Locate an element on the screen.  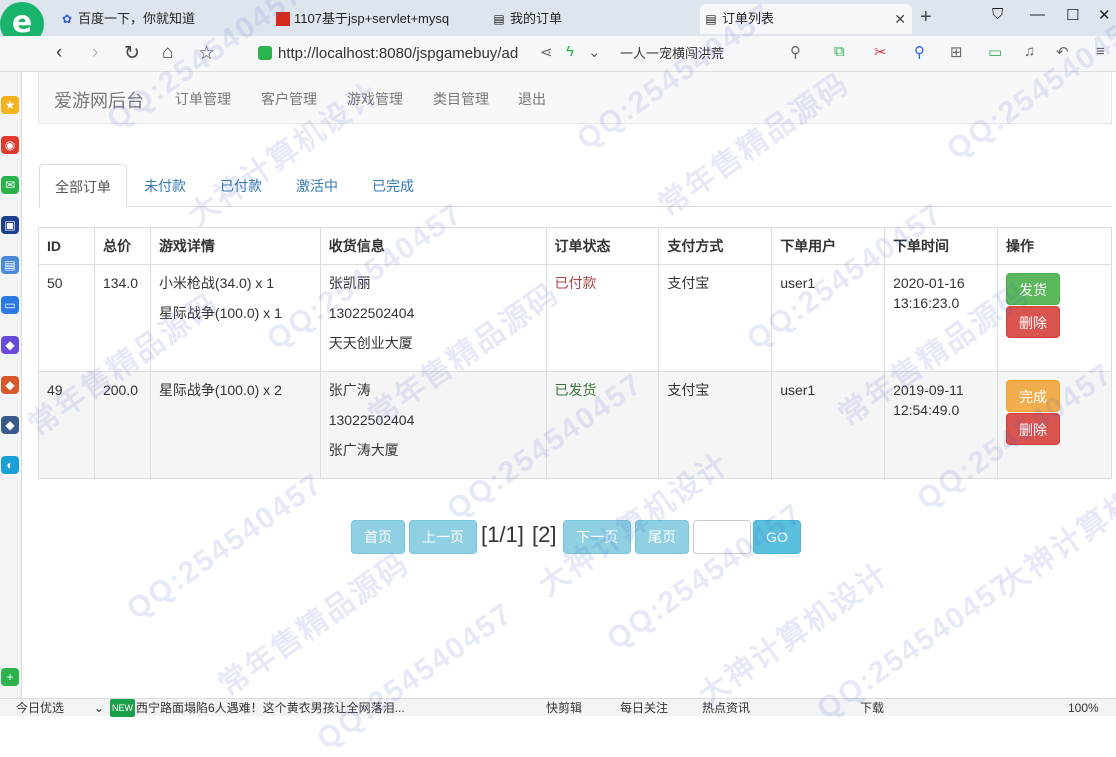
back-icon: ‹ is located at coordinates (59, 53).